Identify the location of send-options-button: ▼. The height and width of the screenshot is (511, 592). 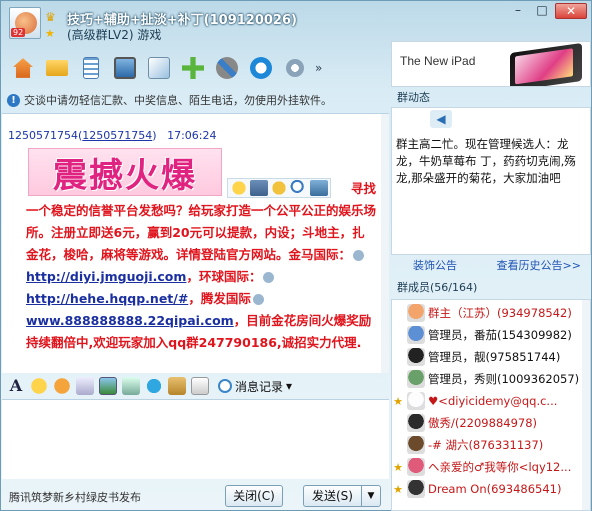
(371, 496).